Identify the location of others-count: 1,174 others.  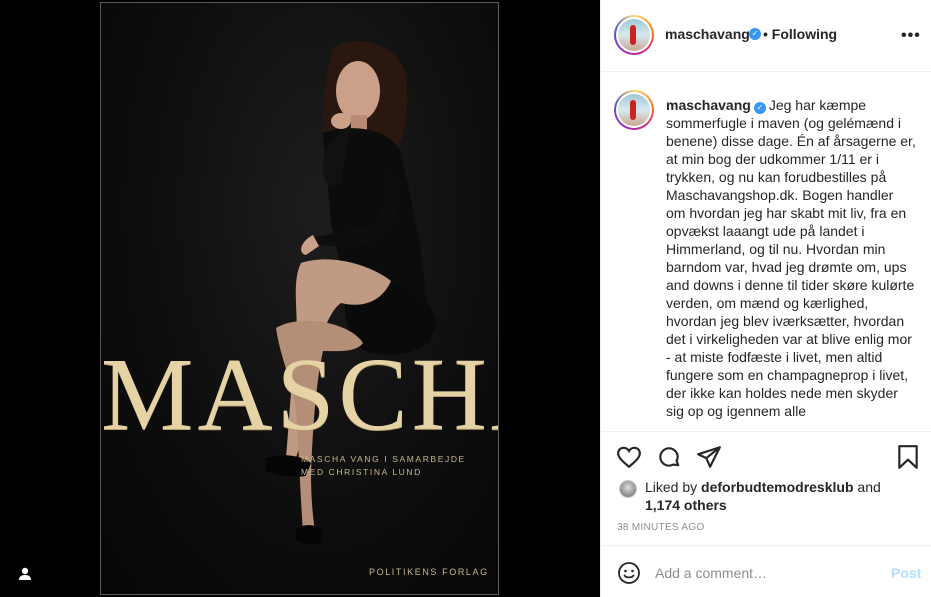
(686, 505).